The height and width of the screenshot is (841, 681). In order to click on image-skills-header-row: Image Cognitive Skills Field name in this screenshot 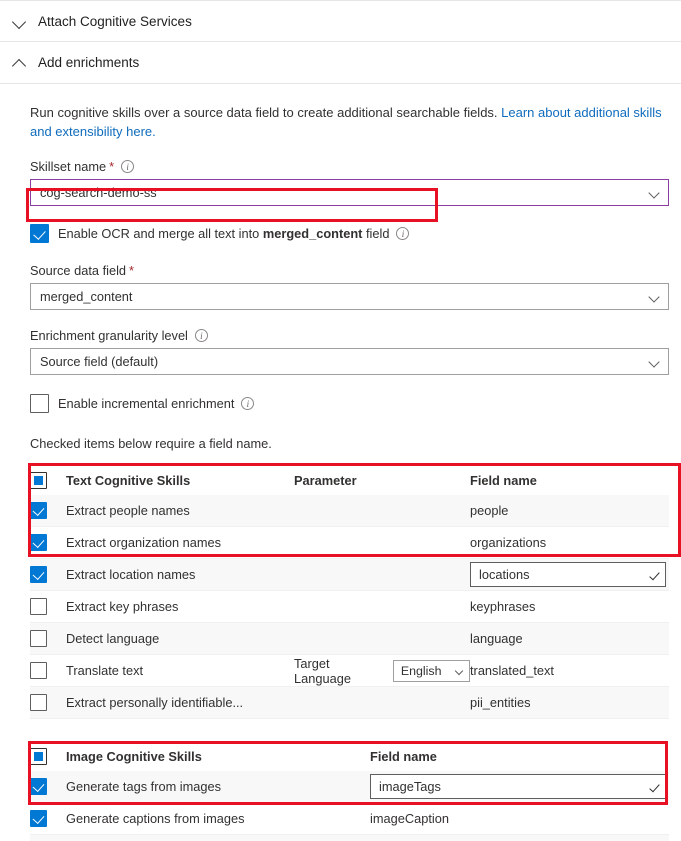, I will do `click(349, 756)`.